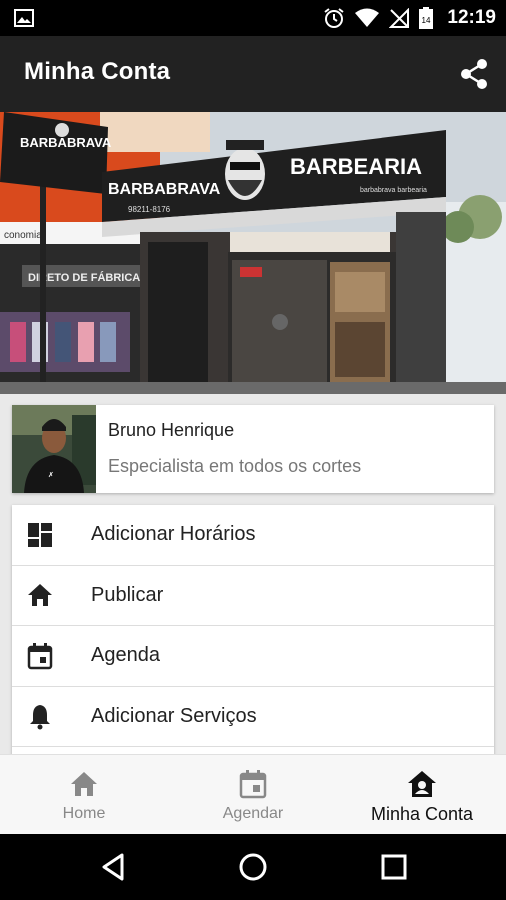 Image resolution: width=506 pixels, height=900 pixels. What do you see at coordinates (97, 71) in the screenshot?
I see `page-title: Minha Conta` at bounding box center [97, 71].